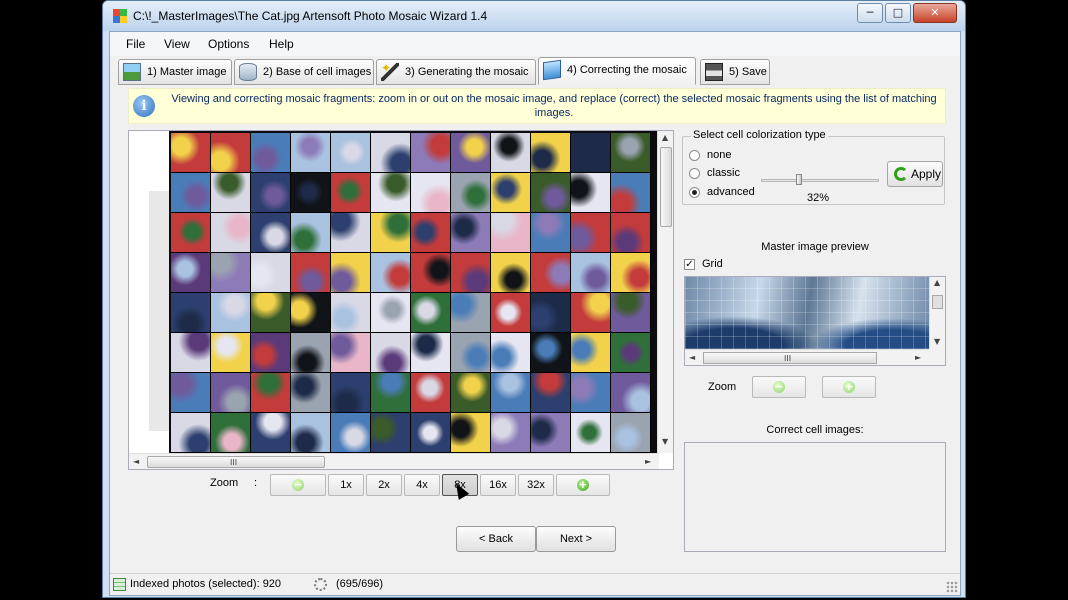  What do you see at coordinates (849, 387) in the screenshot?
I see `preview-zoom-in-button: +` at bounding box center [849, 387].